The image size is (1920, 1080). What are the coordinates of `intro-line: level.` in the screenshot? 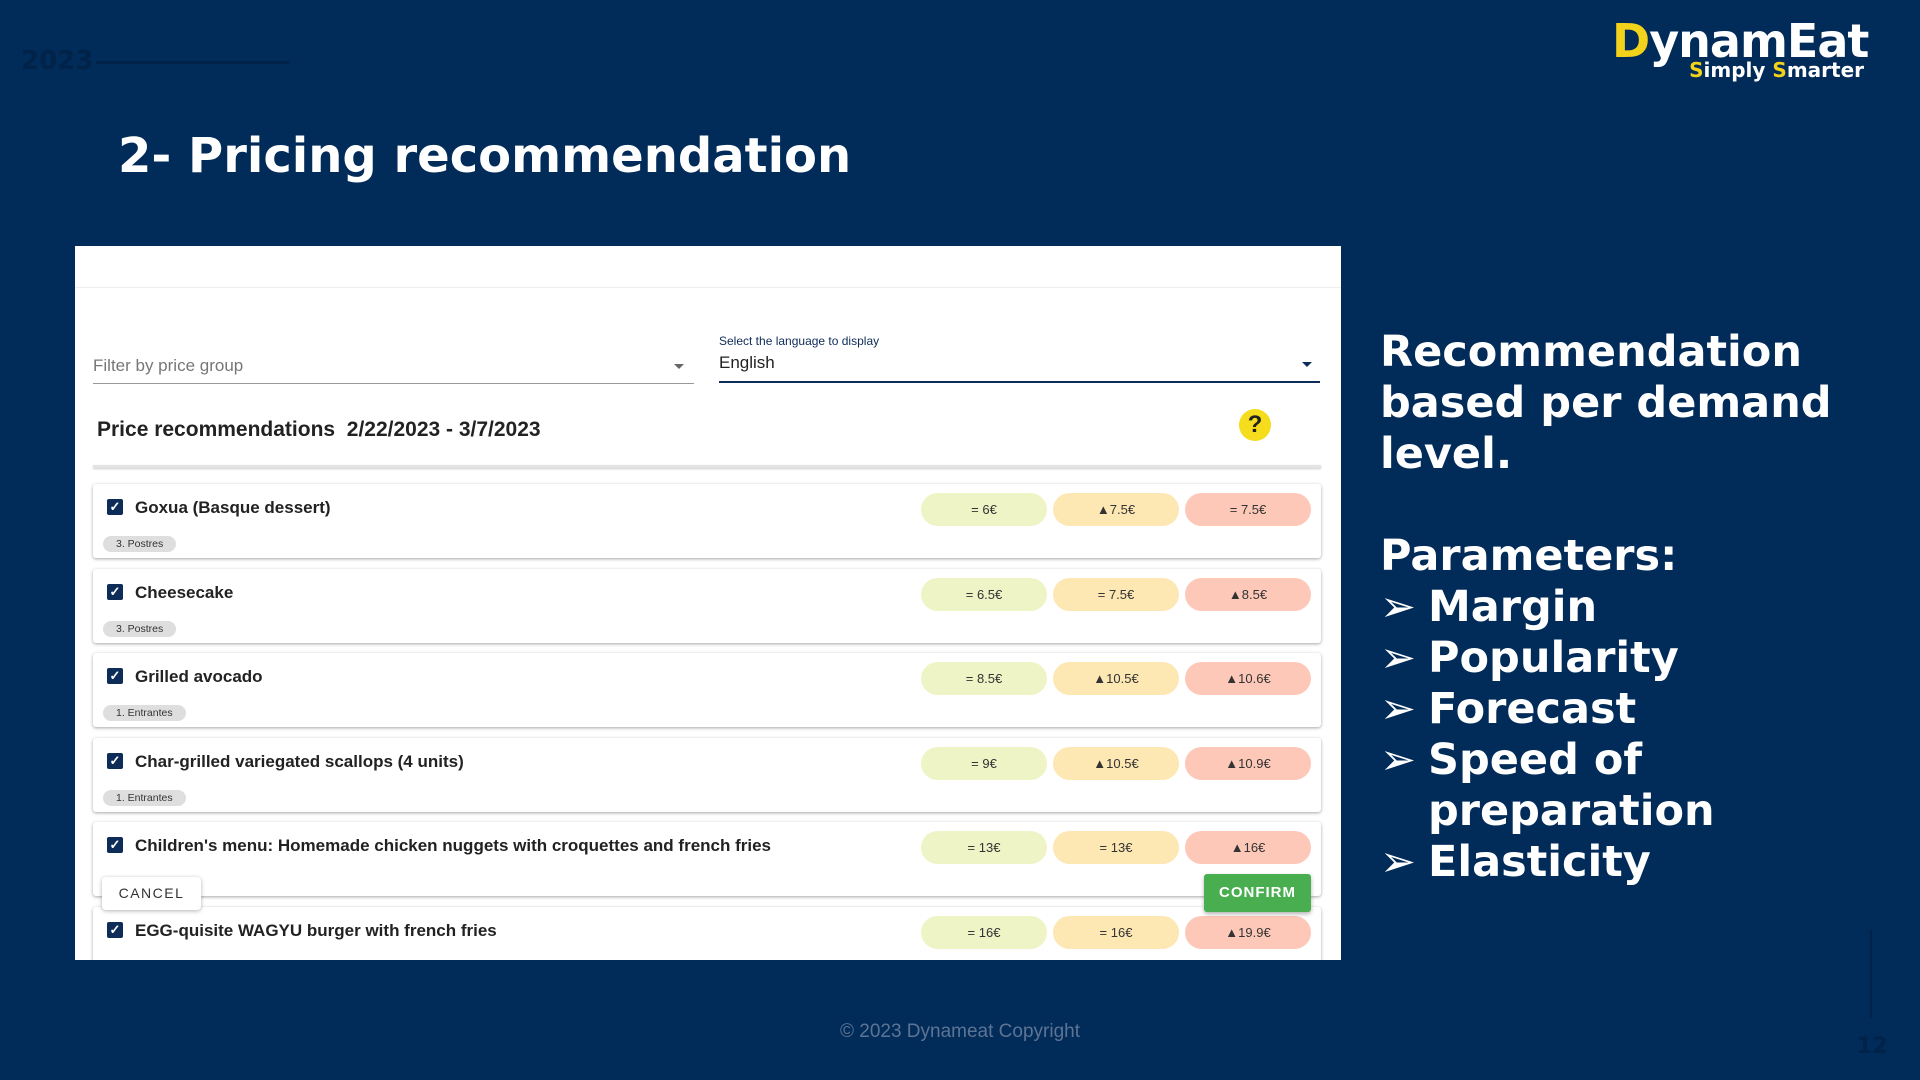 It's located at (1446, 454).